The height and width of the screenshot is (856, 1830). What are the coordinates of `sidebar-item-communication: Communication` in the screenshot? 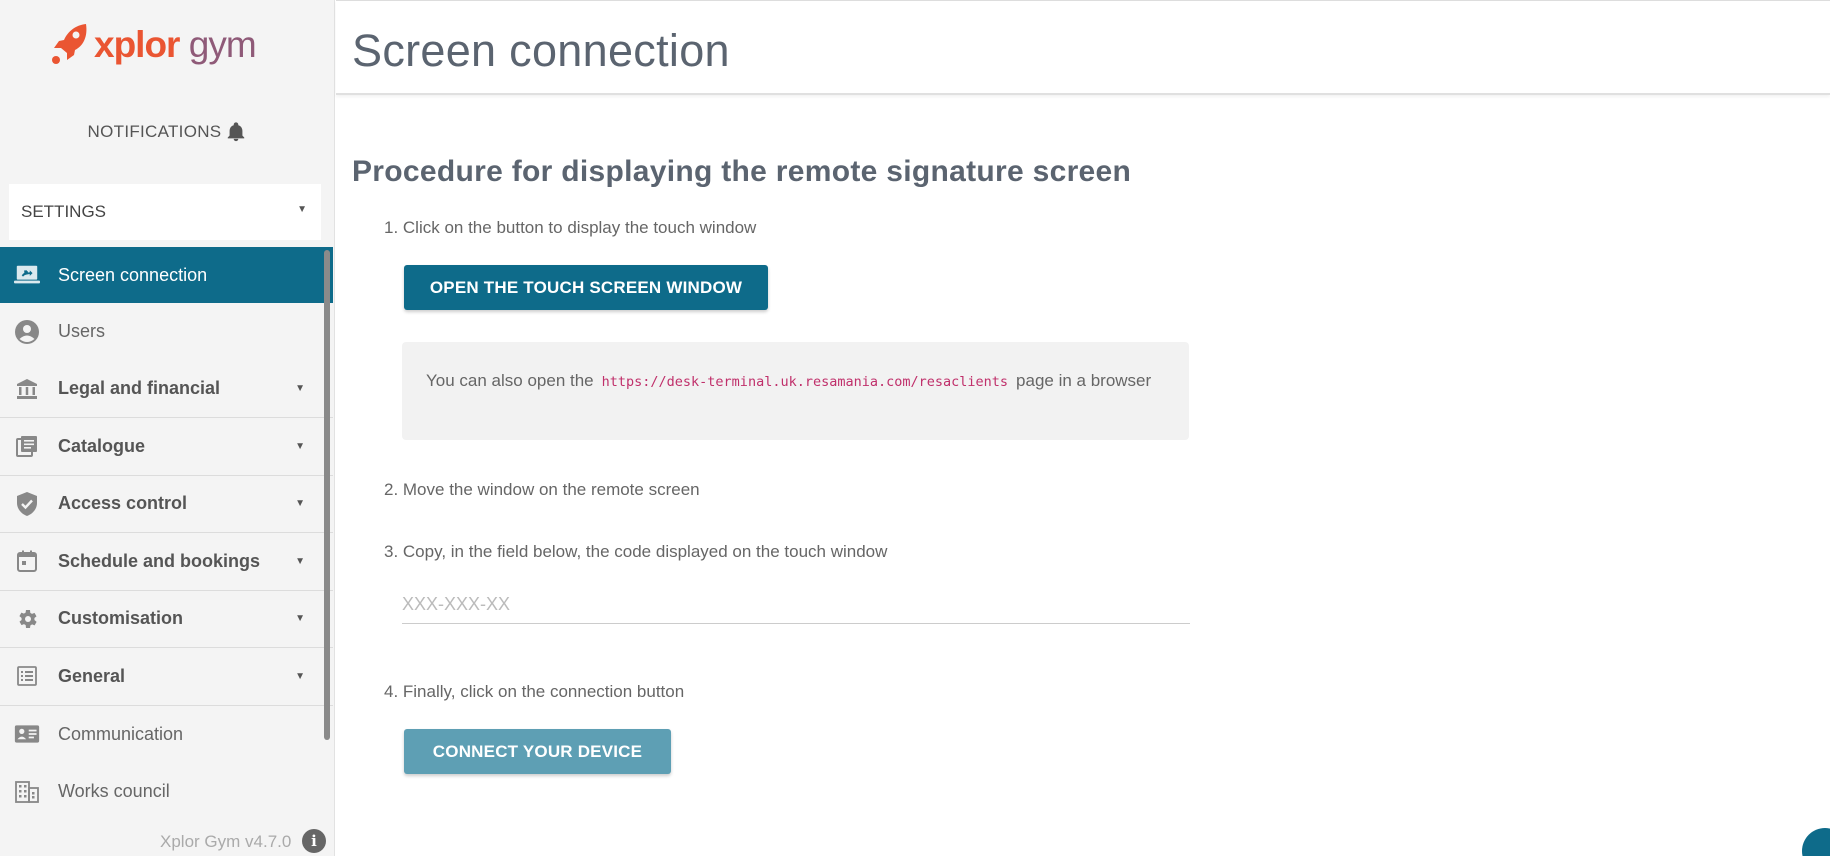 It's located at (166, 735).